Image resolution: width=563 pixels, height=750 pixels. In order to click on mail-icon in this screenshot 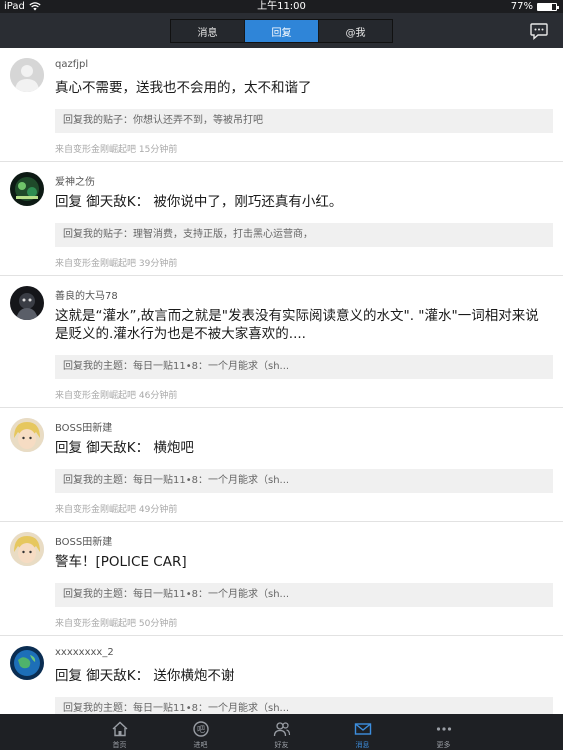, I will do `click(362, 729)`.